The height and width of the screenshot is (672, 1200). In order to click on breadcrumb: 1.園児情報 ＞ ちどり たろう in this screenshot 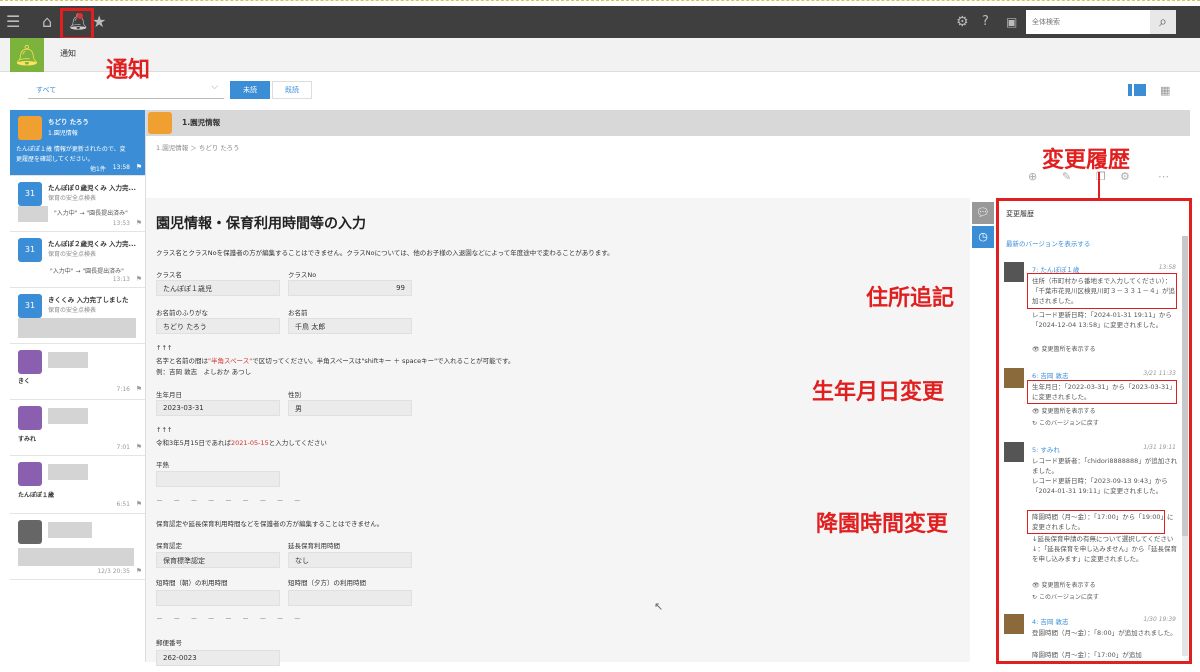, I will do `click(198, 147)`.